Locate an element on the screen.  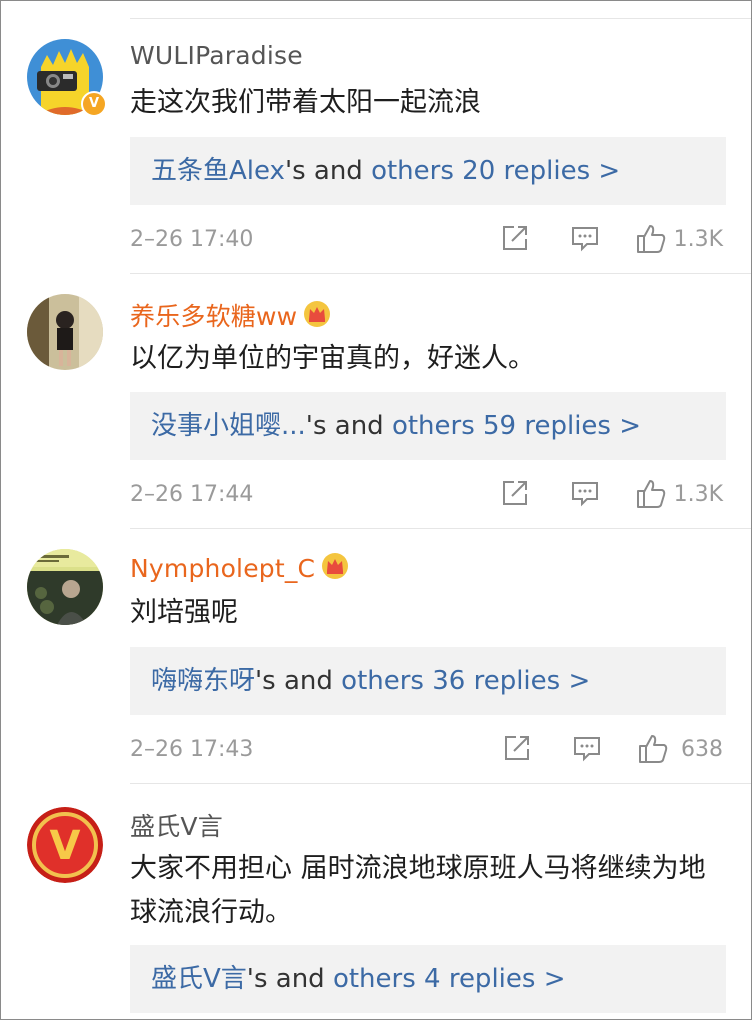
comment-username: Nympholept_C is located at coordinates (239, 569).